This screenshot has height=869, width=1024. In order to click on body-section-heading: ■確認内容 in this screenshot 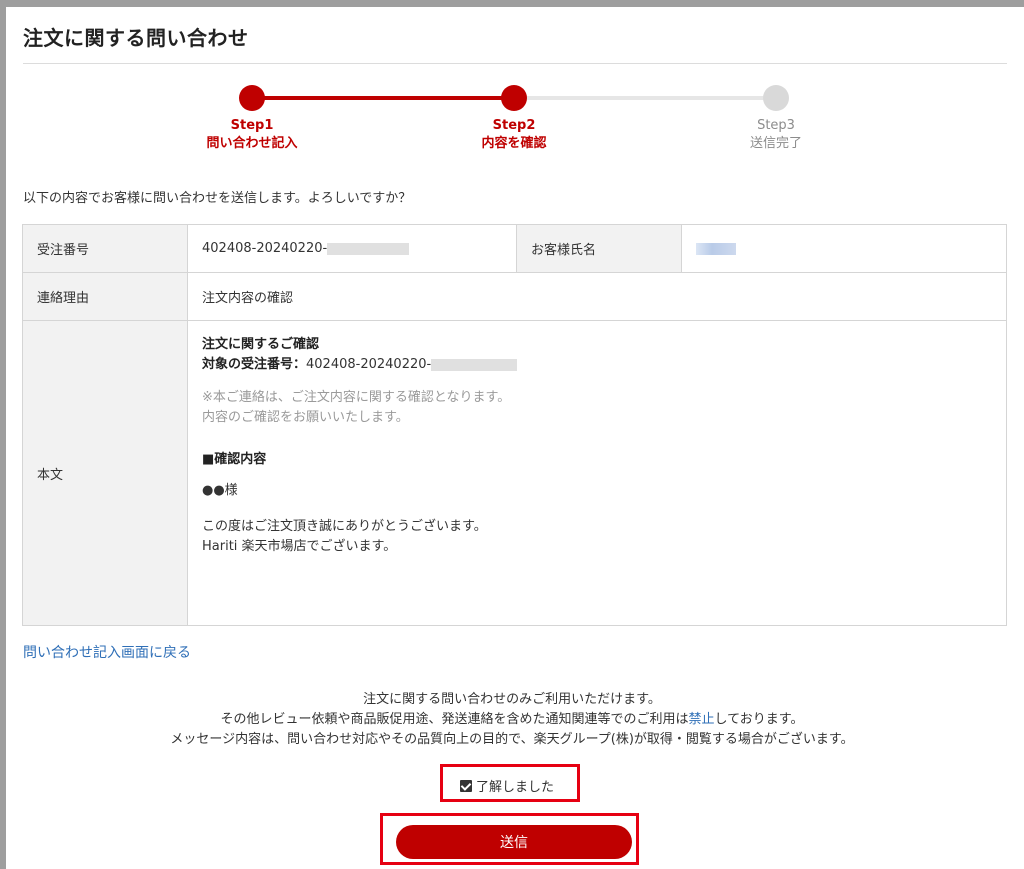, I will do `click(234, 459)`.